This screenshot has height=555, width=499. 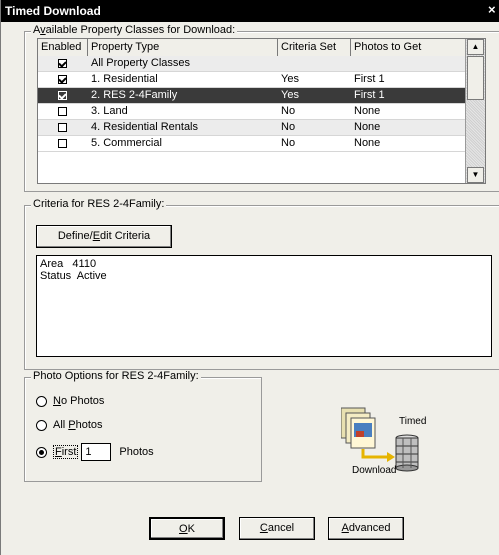 What do you see at coordinates (252, 112) in the screenshot?
I see `table-row: 3. Land No None` at bounding box center [252, 112].